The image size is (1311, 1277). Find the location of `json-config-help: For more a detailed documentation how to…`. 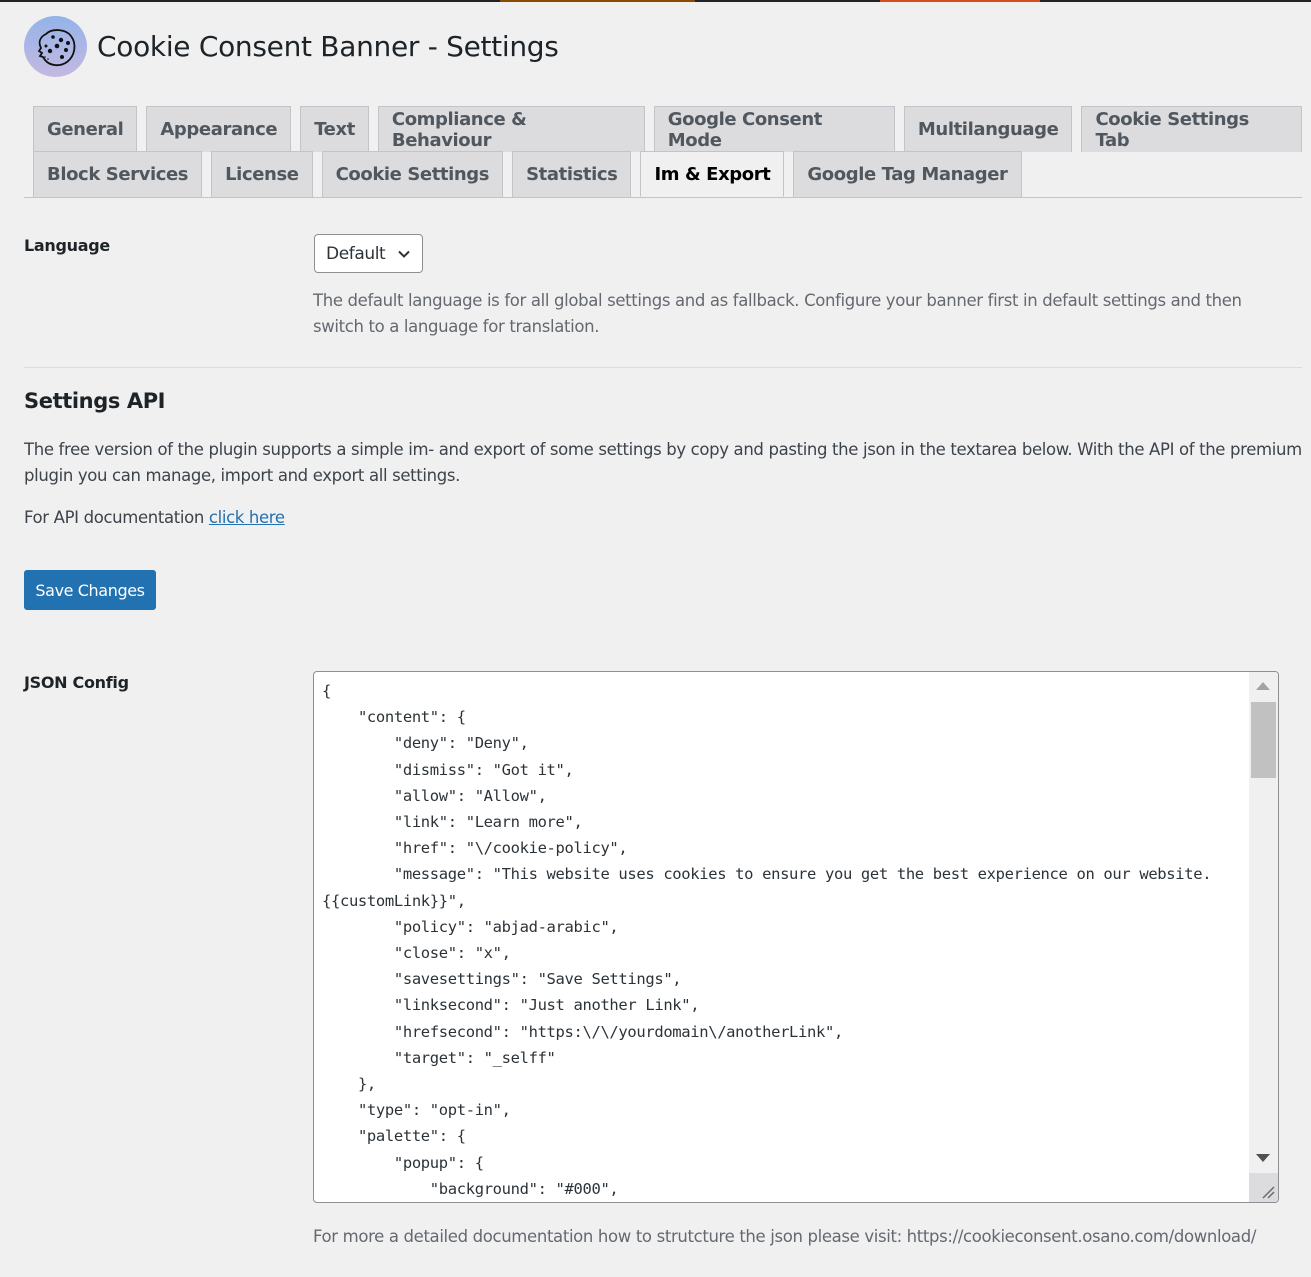

json-config-help: For more a detailed documentation how to… is located at coordinates (785, 1236).